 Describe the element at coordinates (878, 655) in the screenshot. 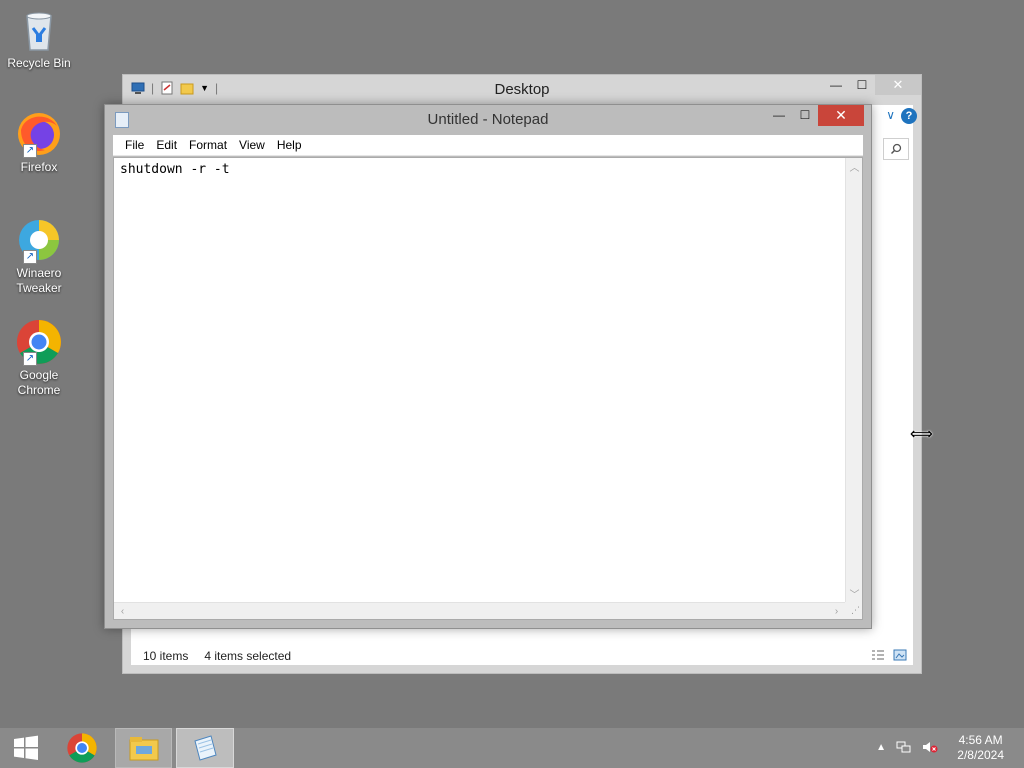

I see `details-view-icon` at that location.